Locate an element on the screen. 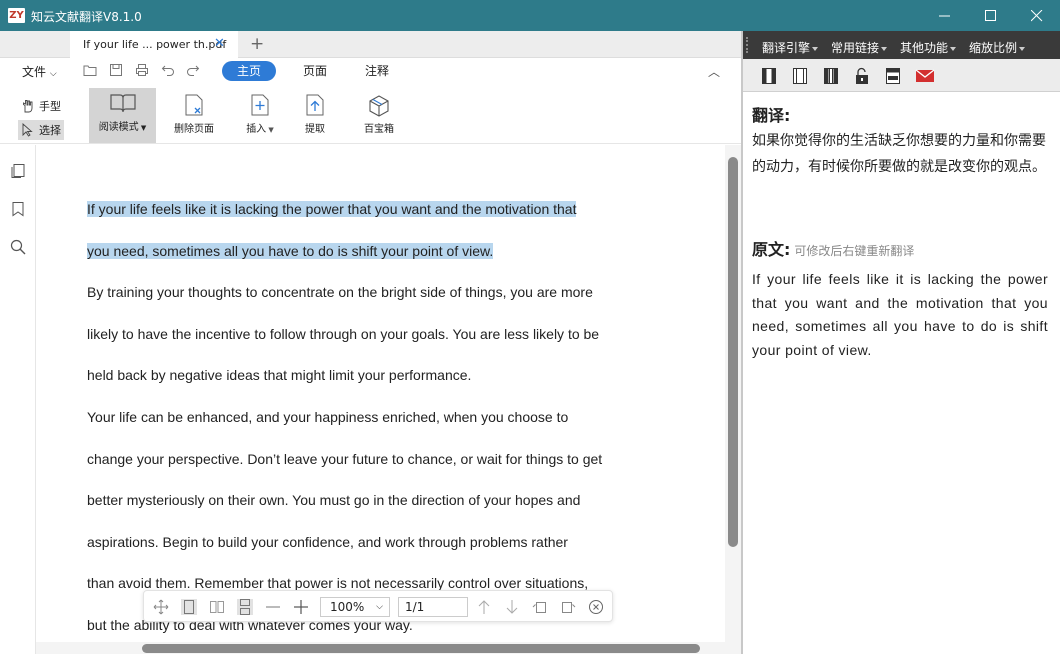 The image size is (1060, 654). tab-page: 页面 is located at coordinates (315, 71).